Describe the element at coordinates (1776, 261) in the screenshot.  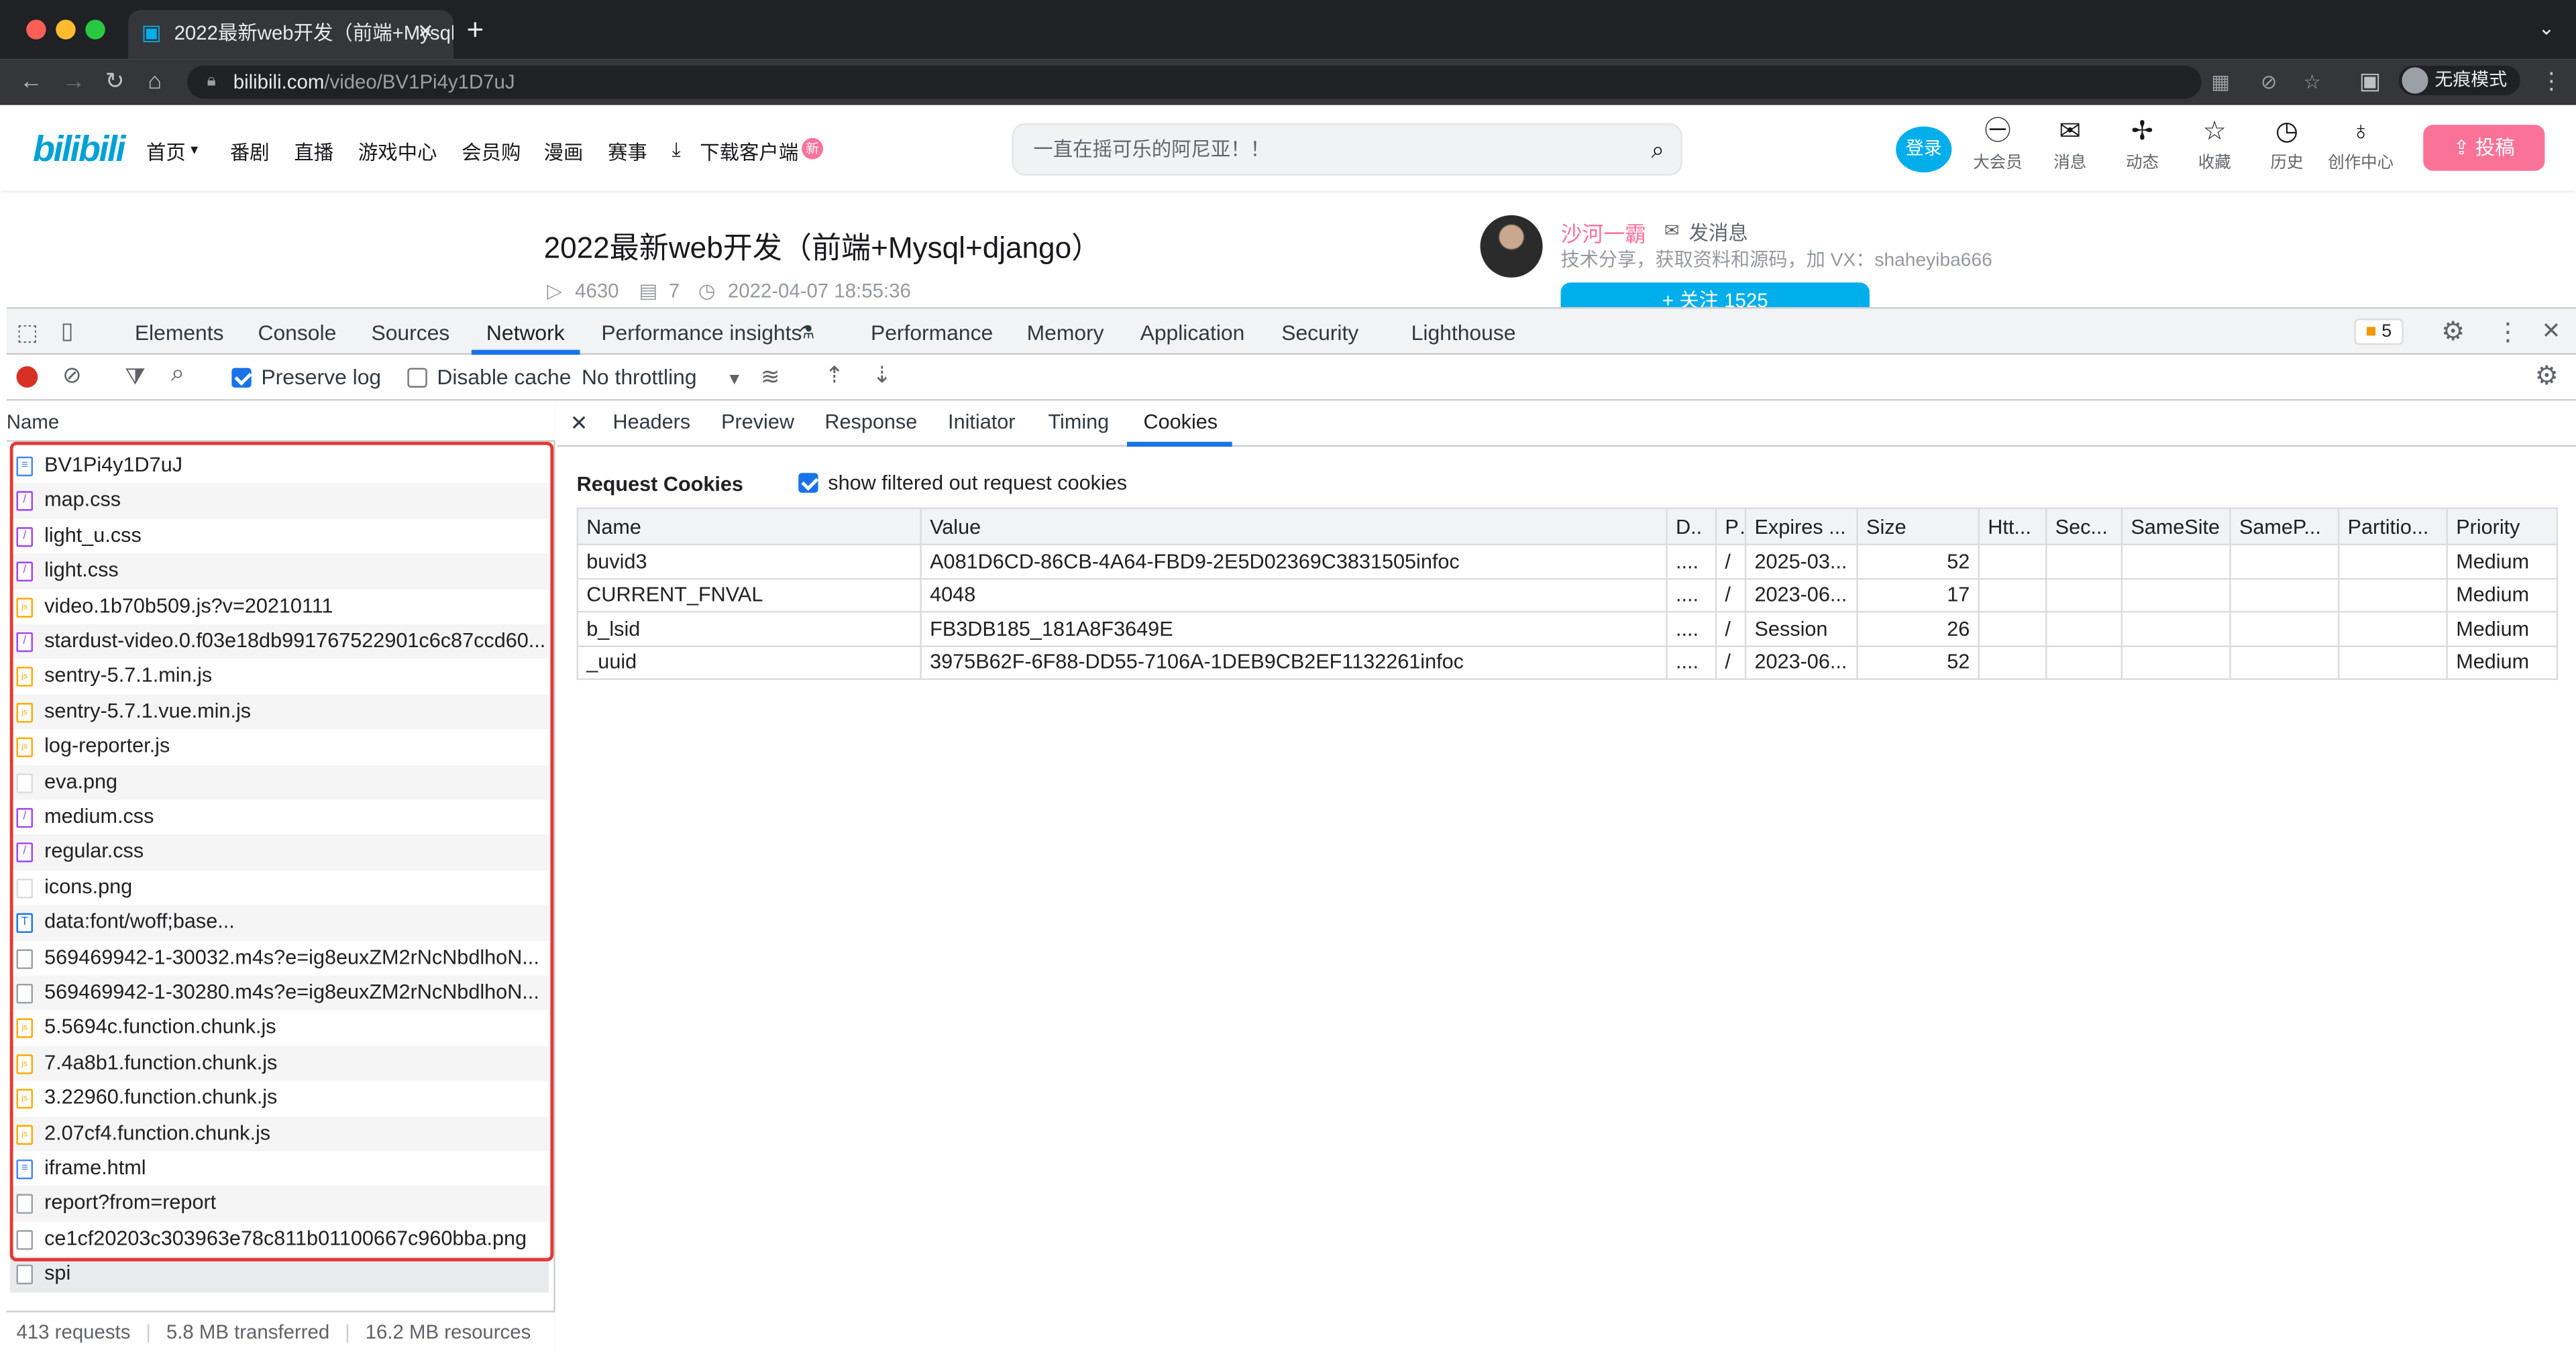
I see `uploader-description: 技术分享，获取资料和源码，加 VX：shaheyiba666` at that location.